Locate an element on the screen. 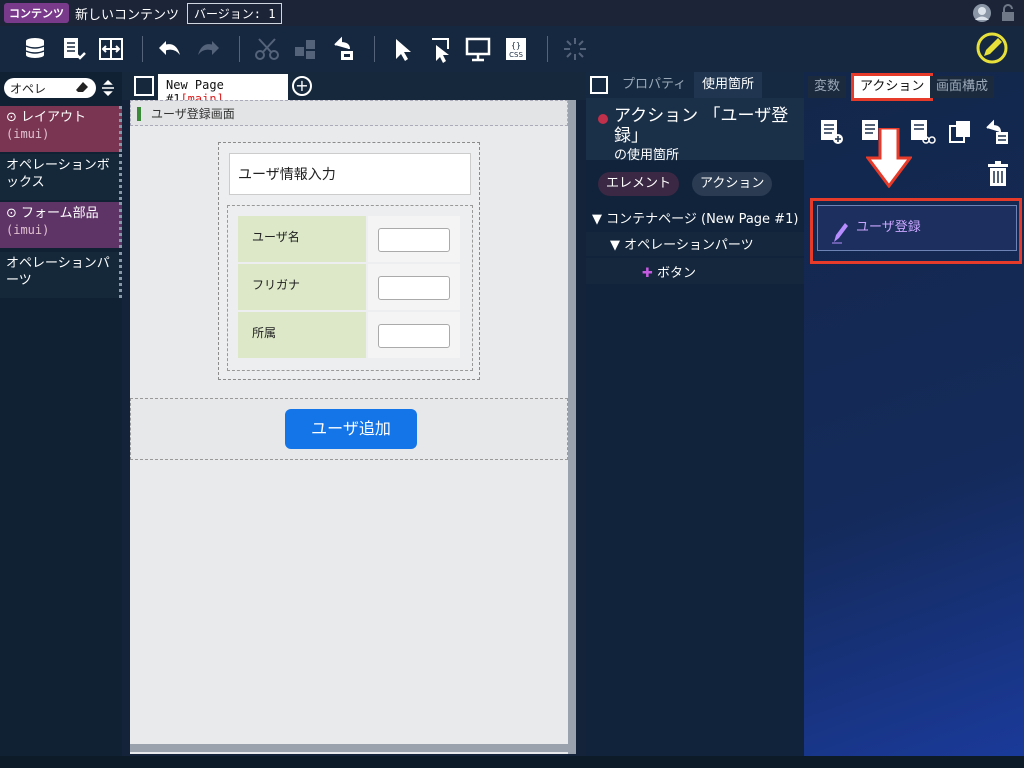 This screenshot has height=768, width=1024. collapse-panel-icon is located at coordinates (144, 86).